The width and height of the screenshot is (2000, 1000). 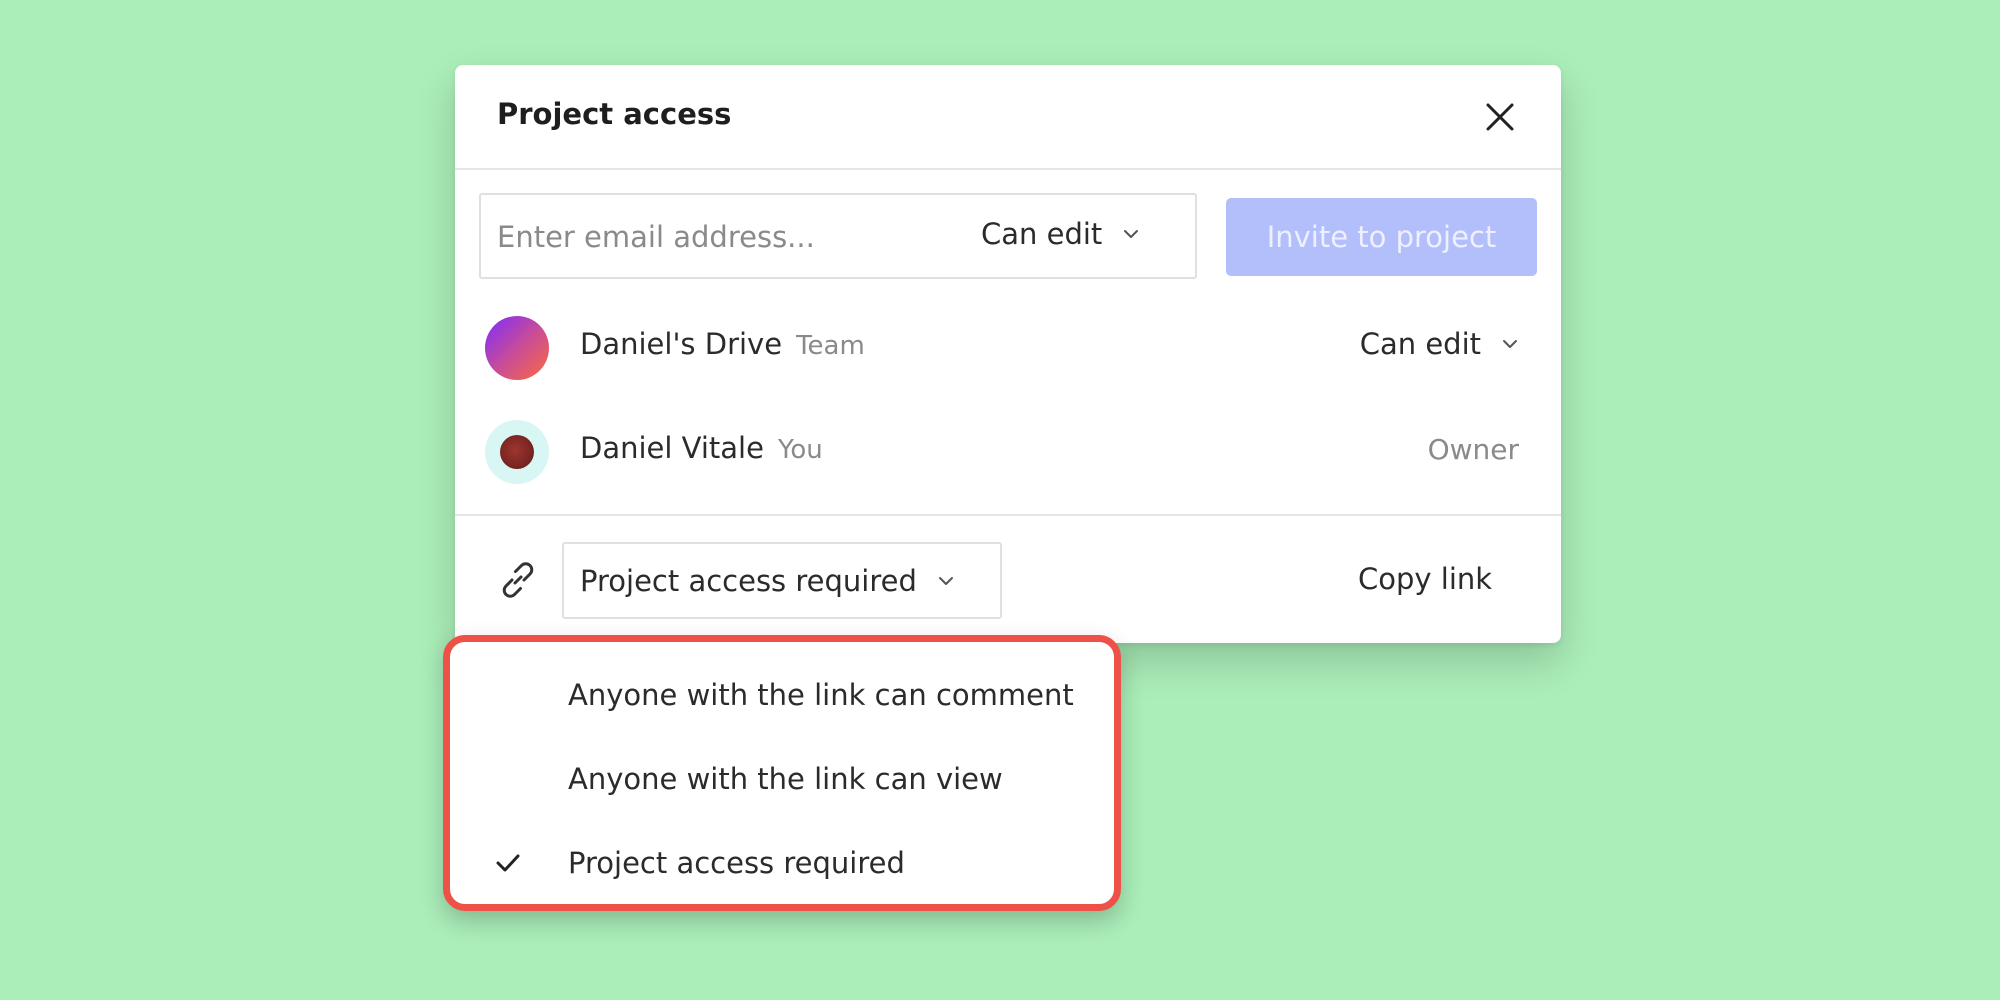 What do you see at coordinates (1042, 234) in the screenshot?
I see `invite-permission-label: Can edit` at bounding box center [1042, 234].